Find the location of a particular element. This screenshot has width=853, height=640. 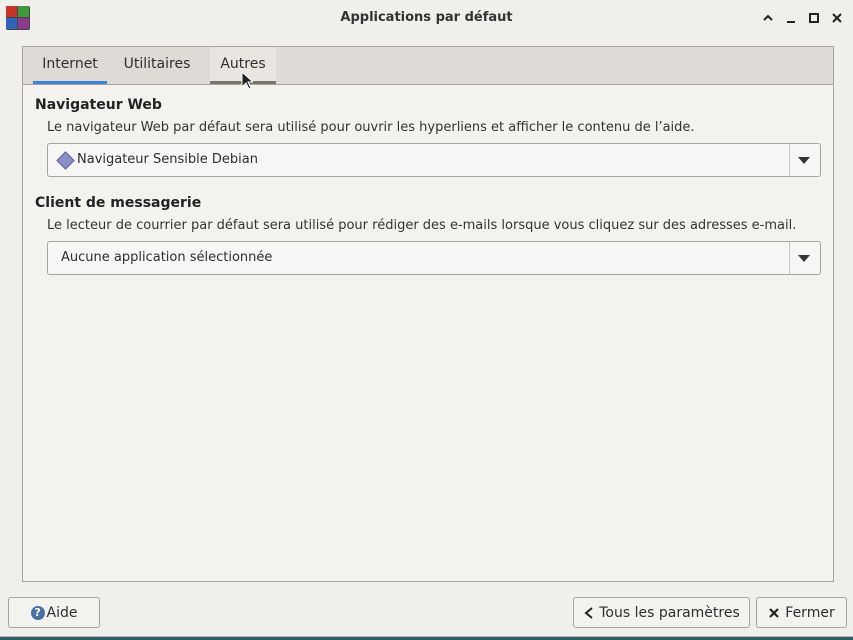

tab-bar: Internet Utilitaires Autres is located at coordinates (428, 66).